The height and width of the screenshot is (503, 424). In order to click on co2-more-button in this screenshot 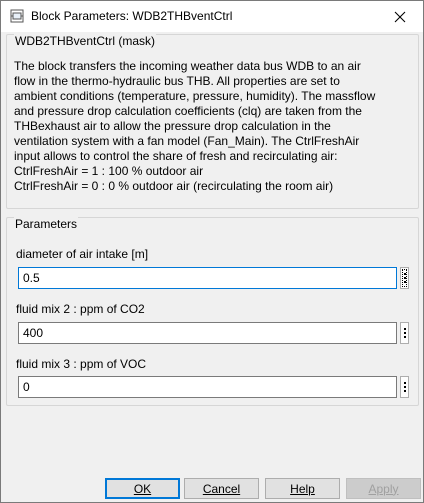, I will do `click(404, 333)`.